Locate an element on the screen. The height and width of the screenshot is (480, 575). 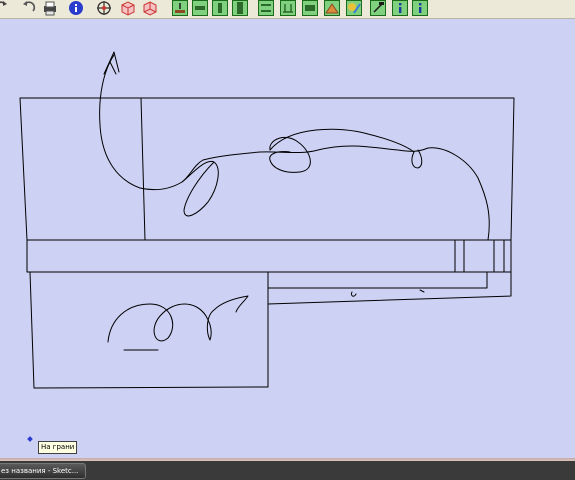
freehand-curl-right is located at coordinates (417, 159).